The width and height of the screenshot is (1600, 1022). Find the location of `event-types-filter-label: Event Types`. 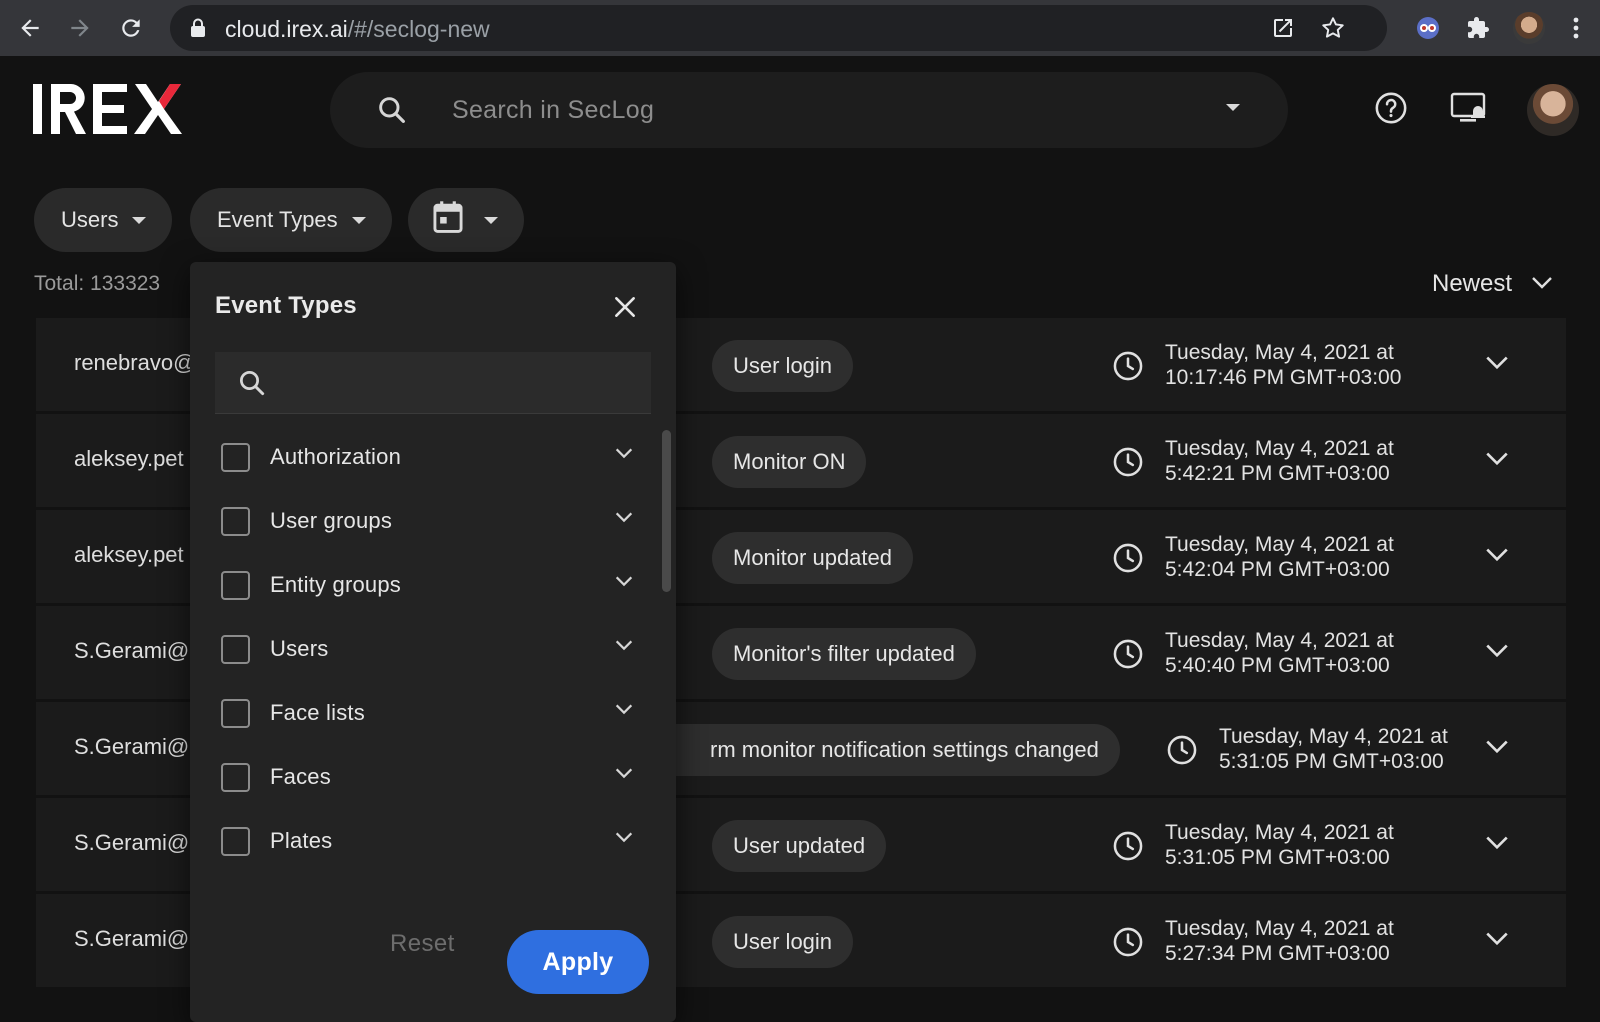

event-types-filter-label: Event Types is located at coordinates (277, 219).